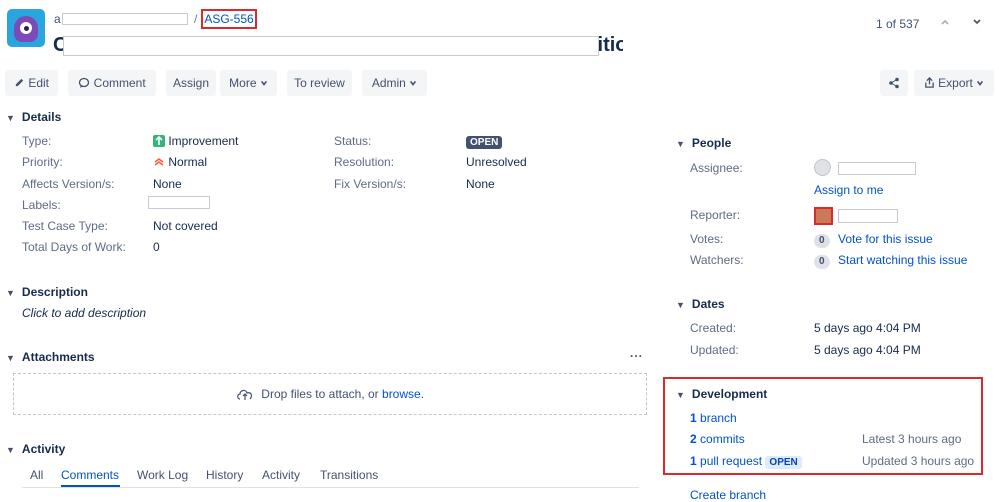  I want to click on people-section-toggle: ▼ People, so click(703, 143).